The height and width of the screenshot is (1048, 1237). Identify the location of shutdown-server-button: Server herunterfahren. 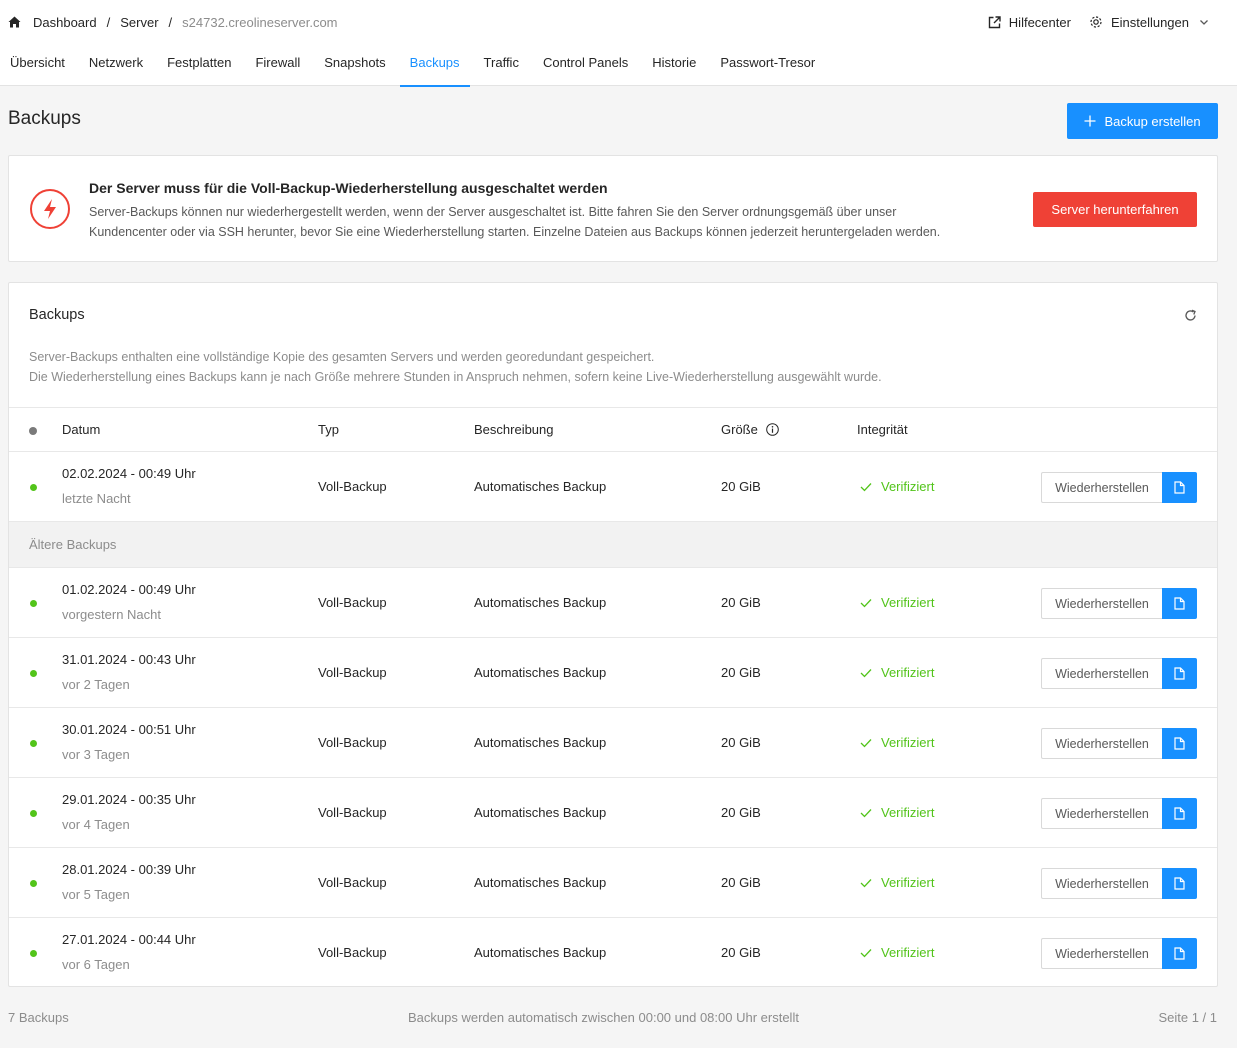
(1115, 209).